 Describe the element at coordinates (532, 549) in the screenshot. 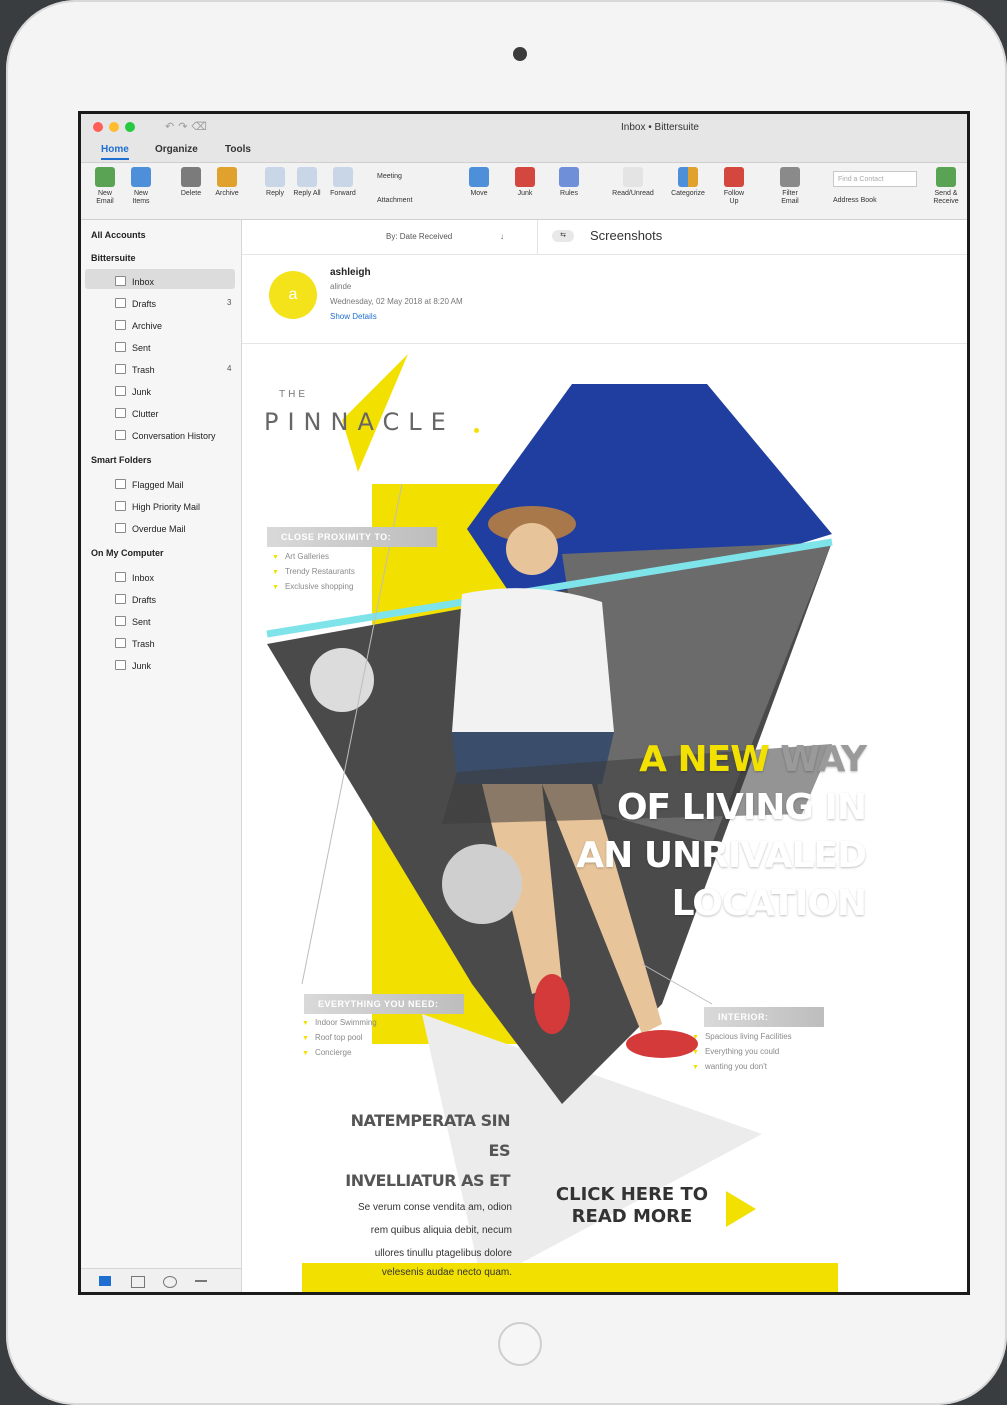

I see `face-shape` at that location.